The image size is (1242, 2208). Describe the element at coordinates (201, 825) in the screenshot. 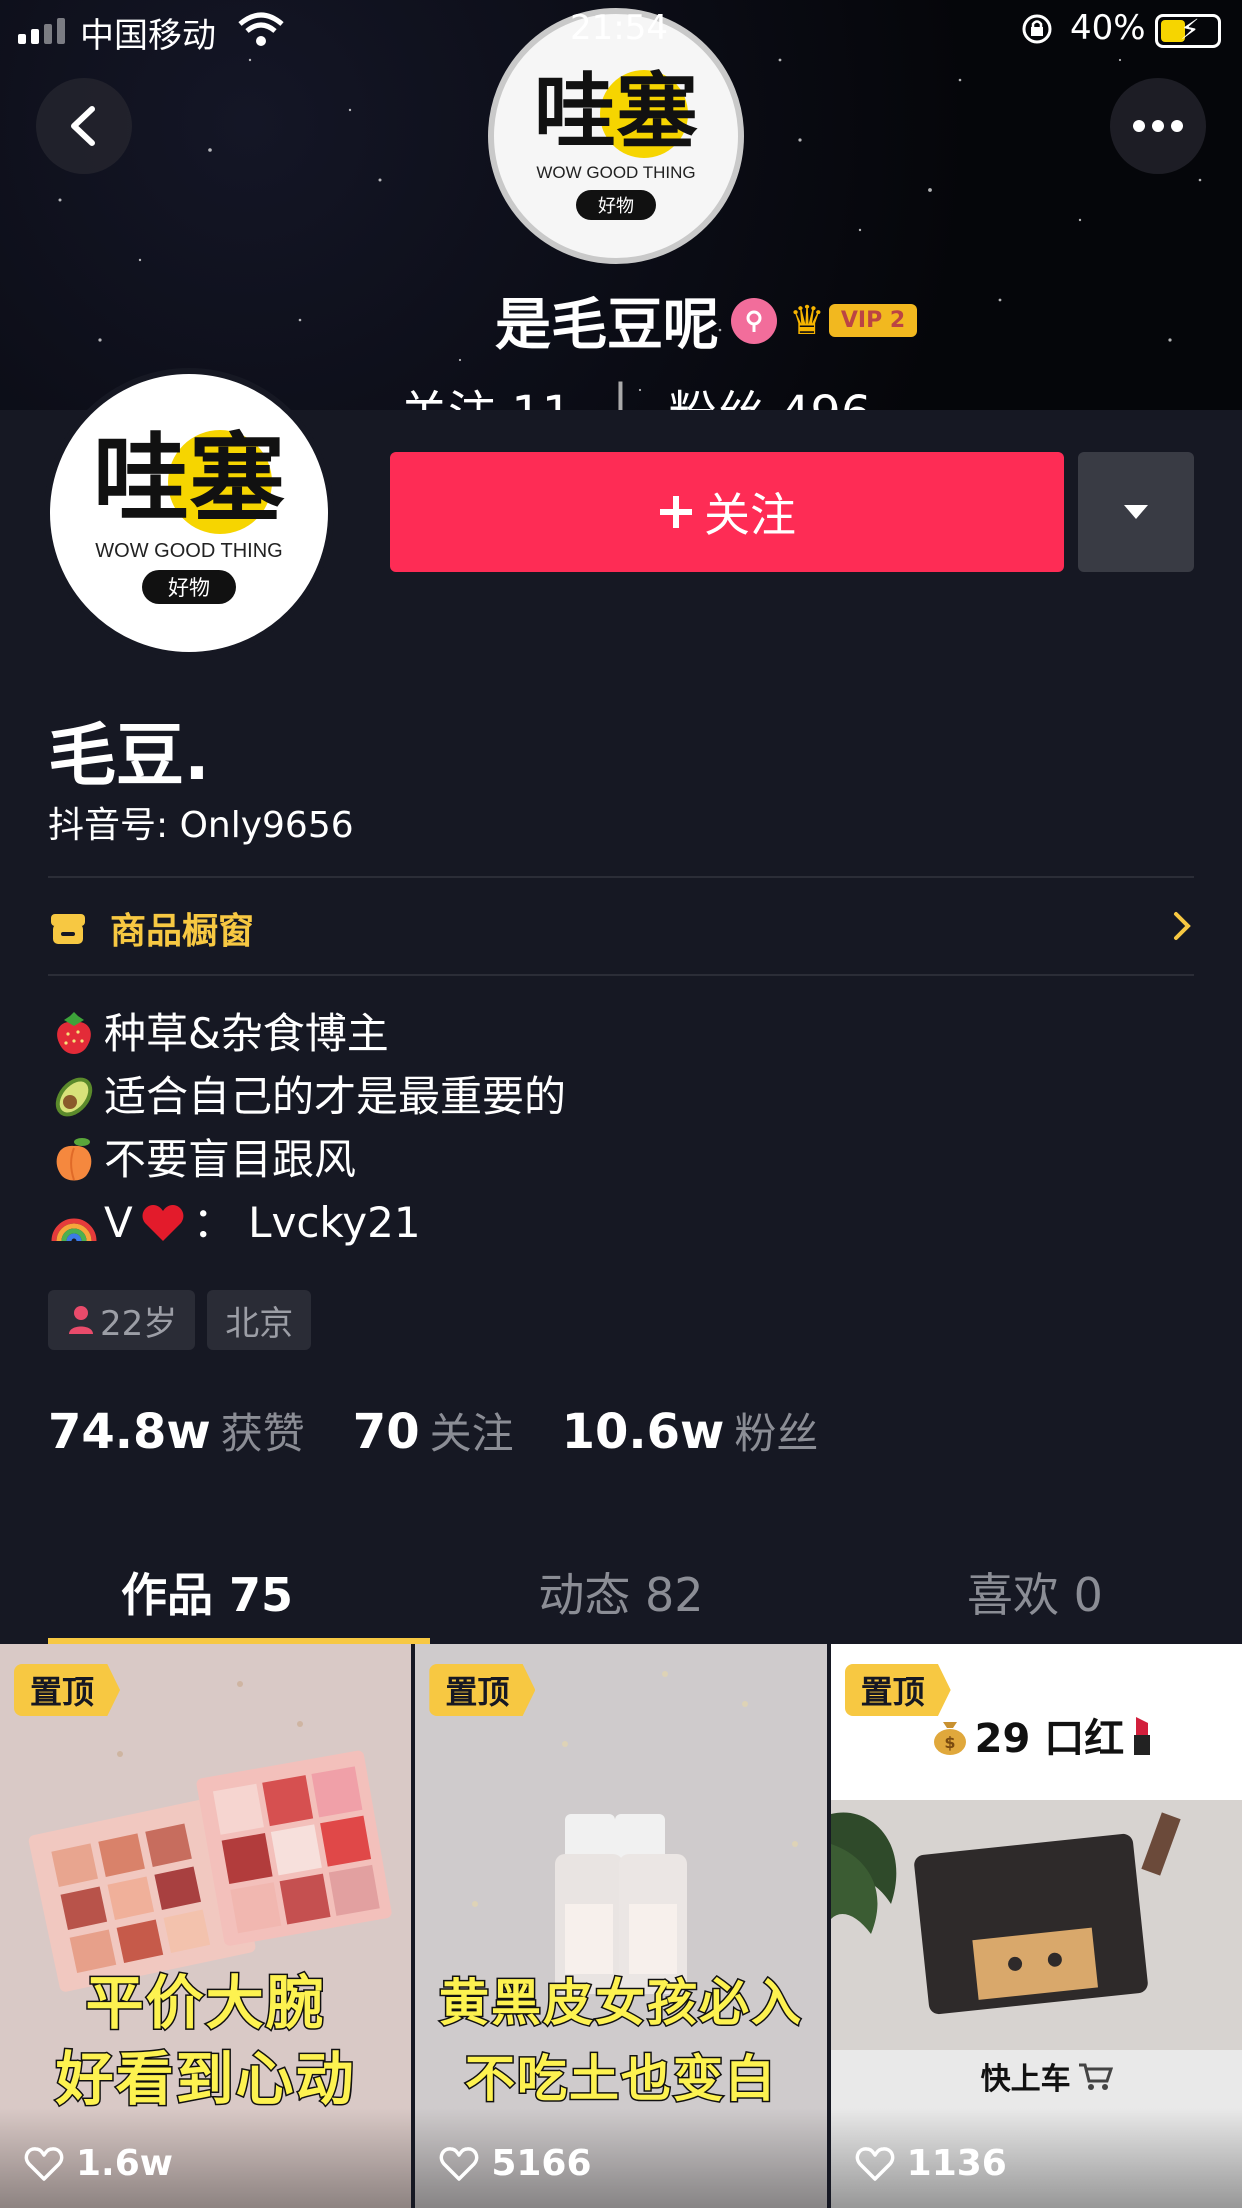

I see `douyin-id: 抖音号: Only9656` at that location.